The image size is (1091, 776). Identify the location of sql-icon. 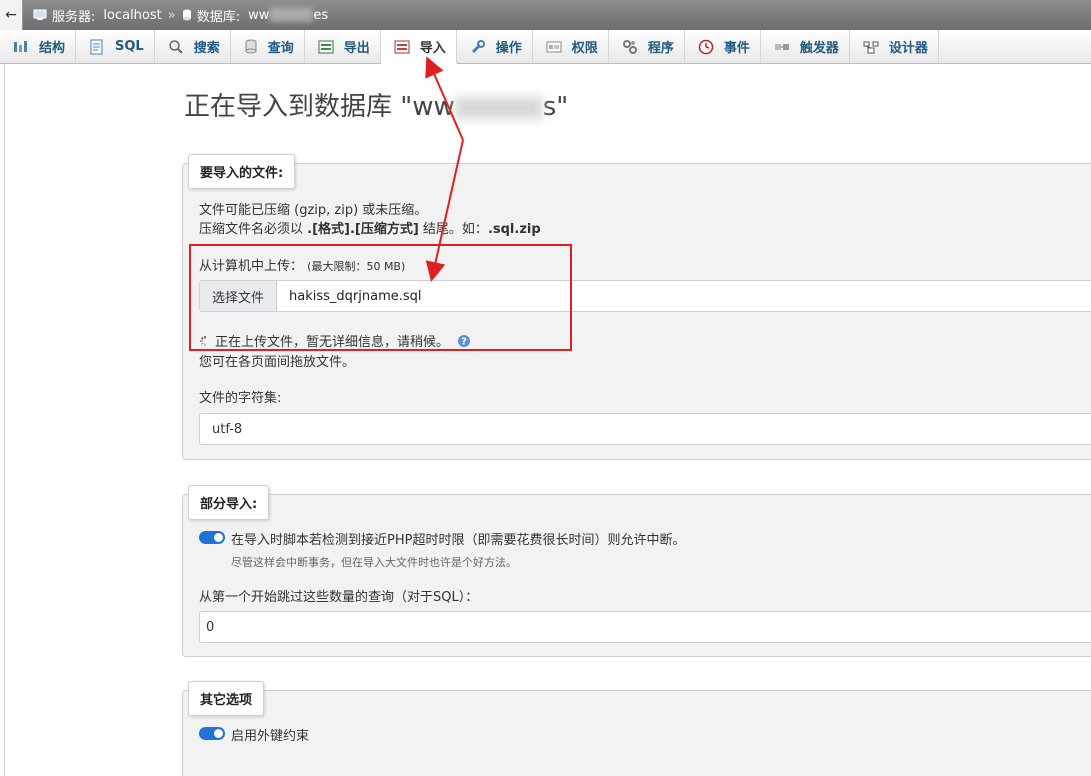
(96, 46).